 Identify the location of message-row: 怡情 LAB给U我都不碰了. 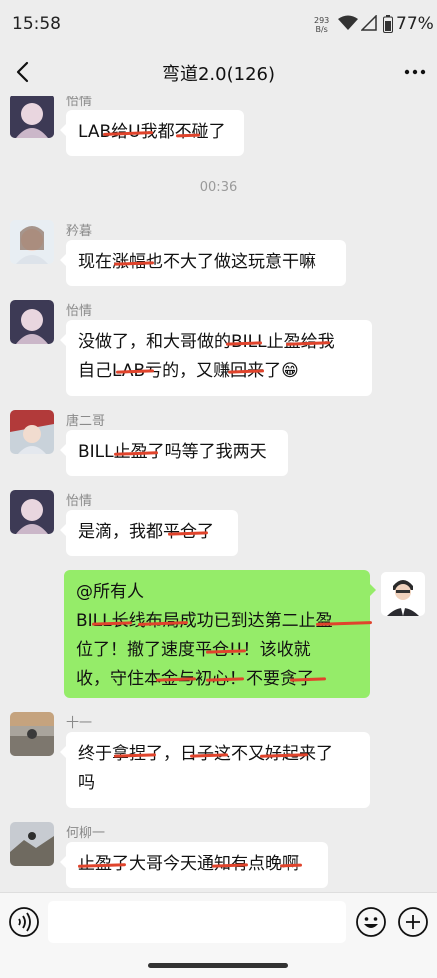
(218, 133).